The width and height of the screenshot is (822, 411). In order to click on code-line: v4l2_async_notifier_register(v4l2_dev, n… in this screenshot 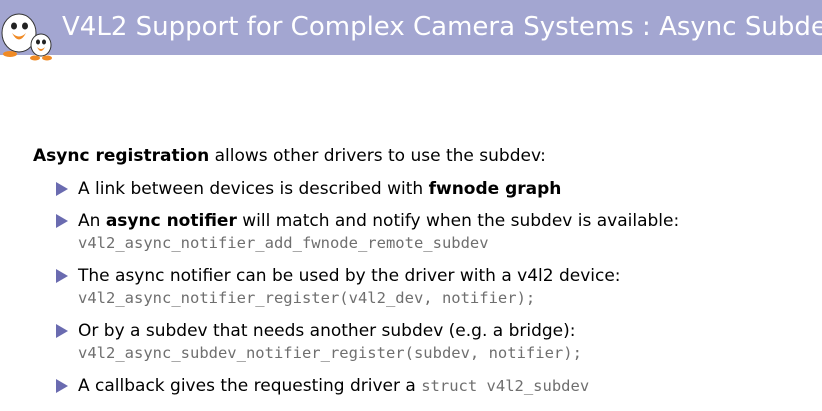, I will do `click(307, 298)`.